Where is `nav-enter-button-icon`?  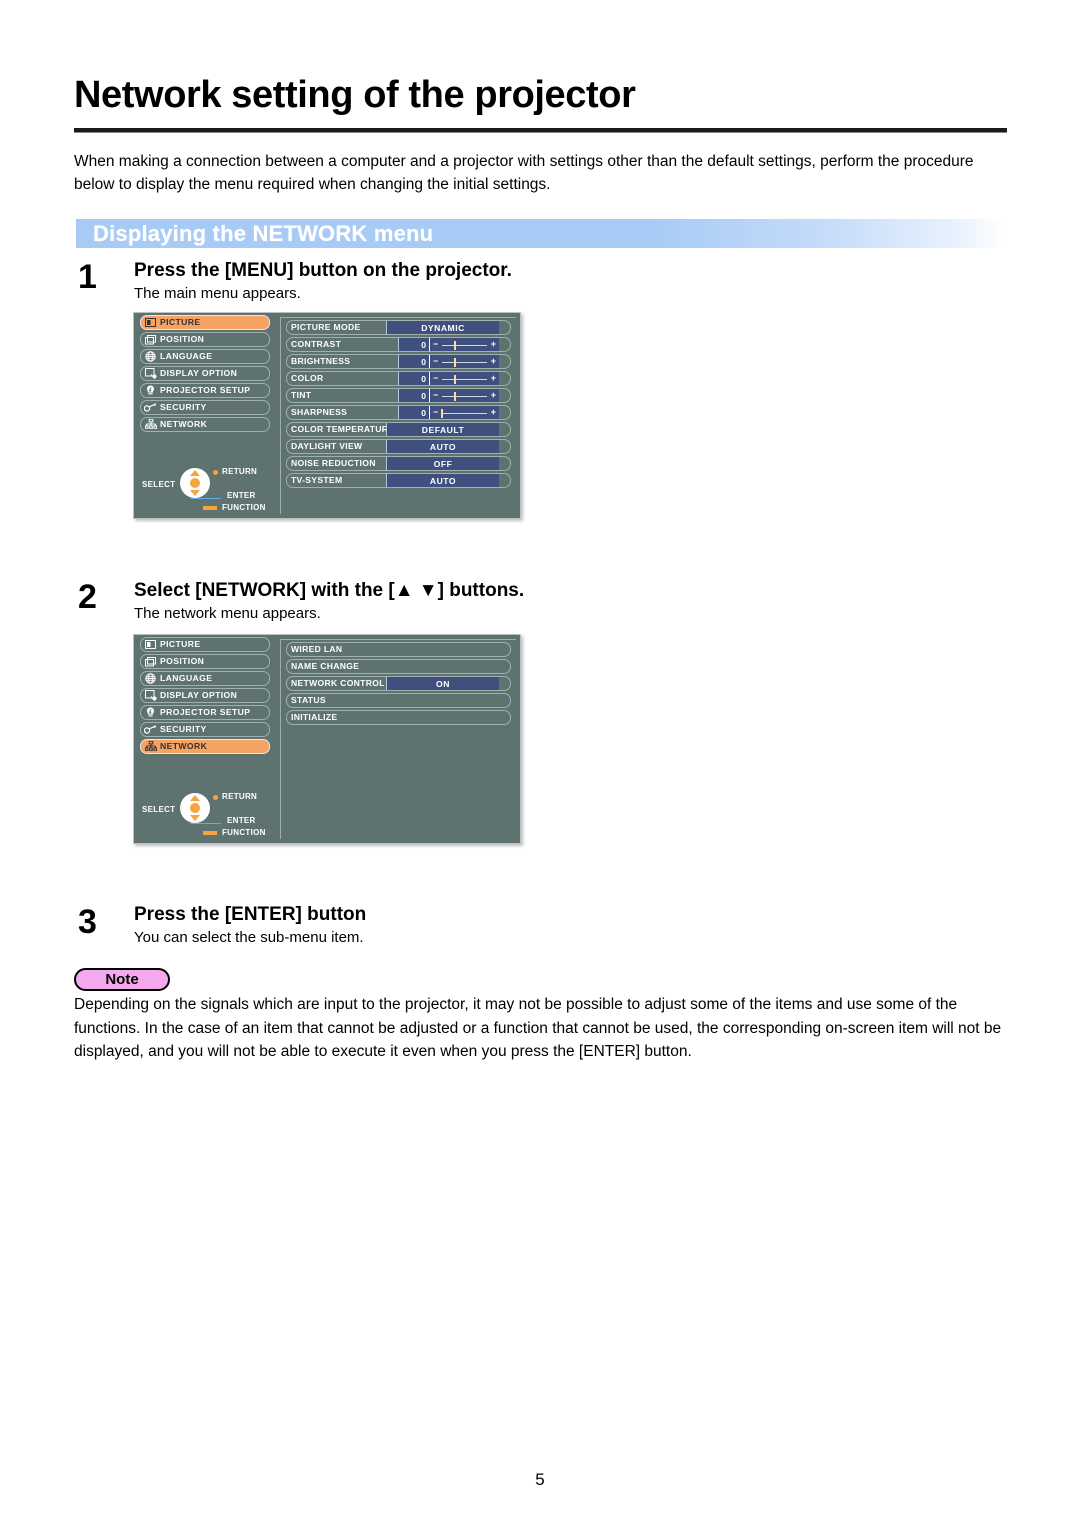 nav-enter-button-icon is located at coordinates (195, 808).